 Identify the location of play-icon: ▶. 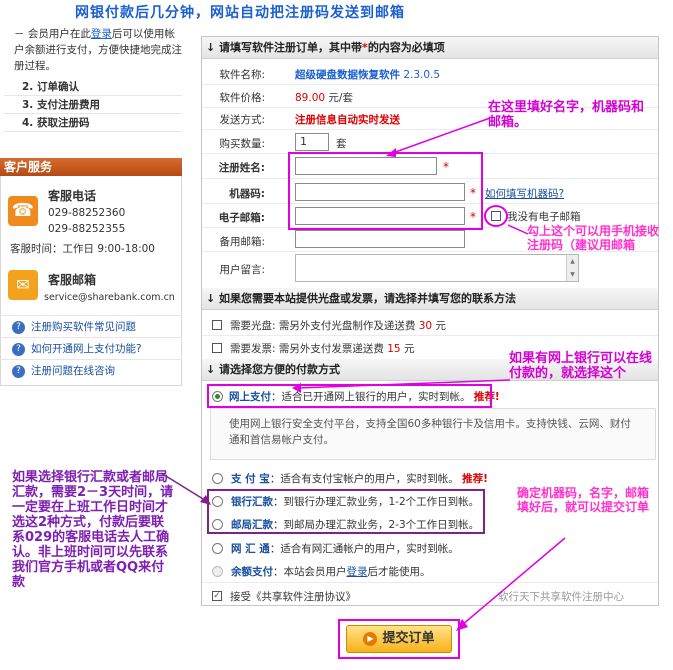
(370, 638).